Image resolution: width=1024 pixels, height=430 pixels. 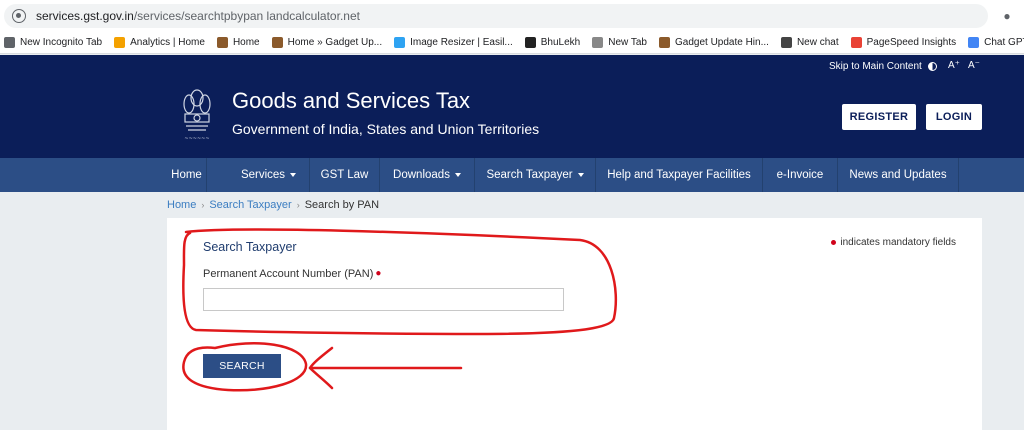 What do you see at coordinates (61, 42) in the screenshot?
I see `bookmark-label: New Incognito Tab` at bounding box center [61, 42].